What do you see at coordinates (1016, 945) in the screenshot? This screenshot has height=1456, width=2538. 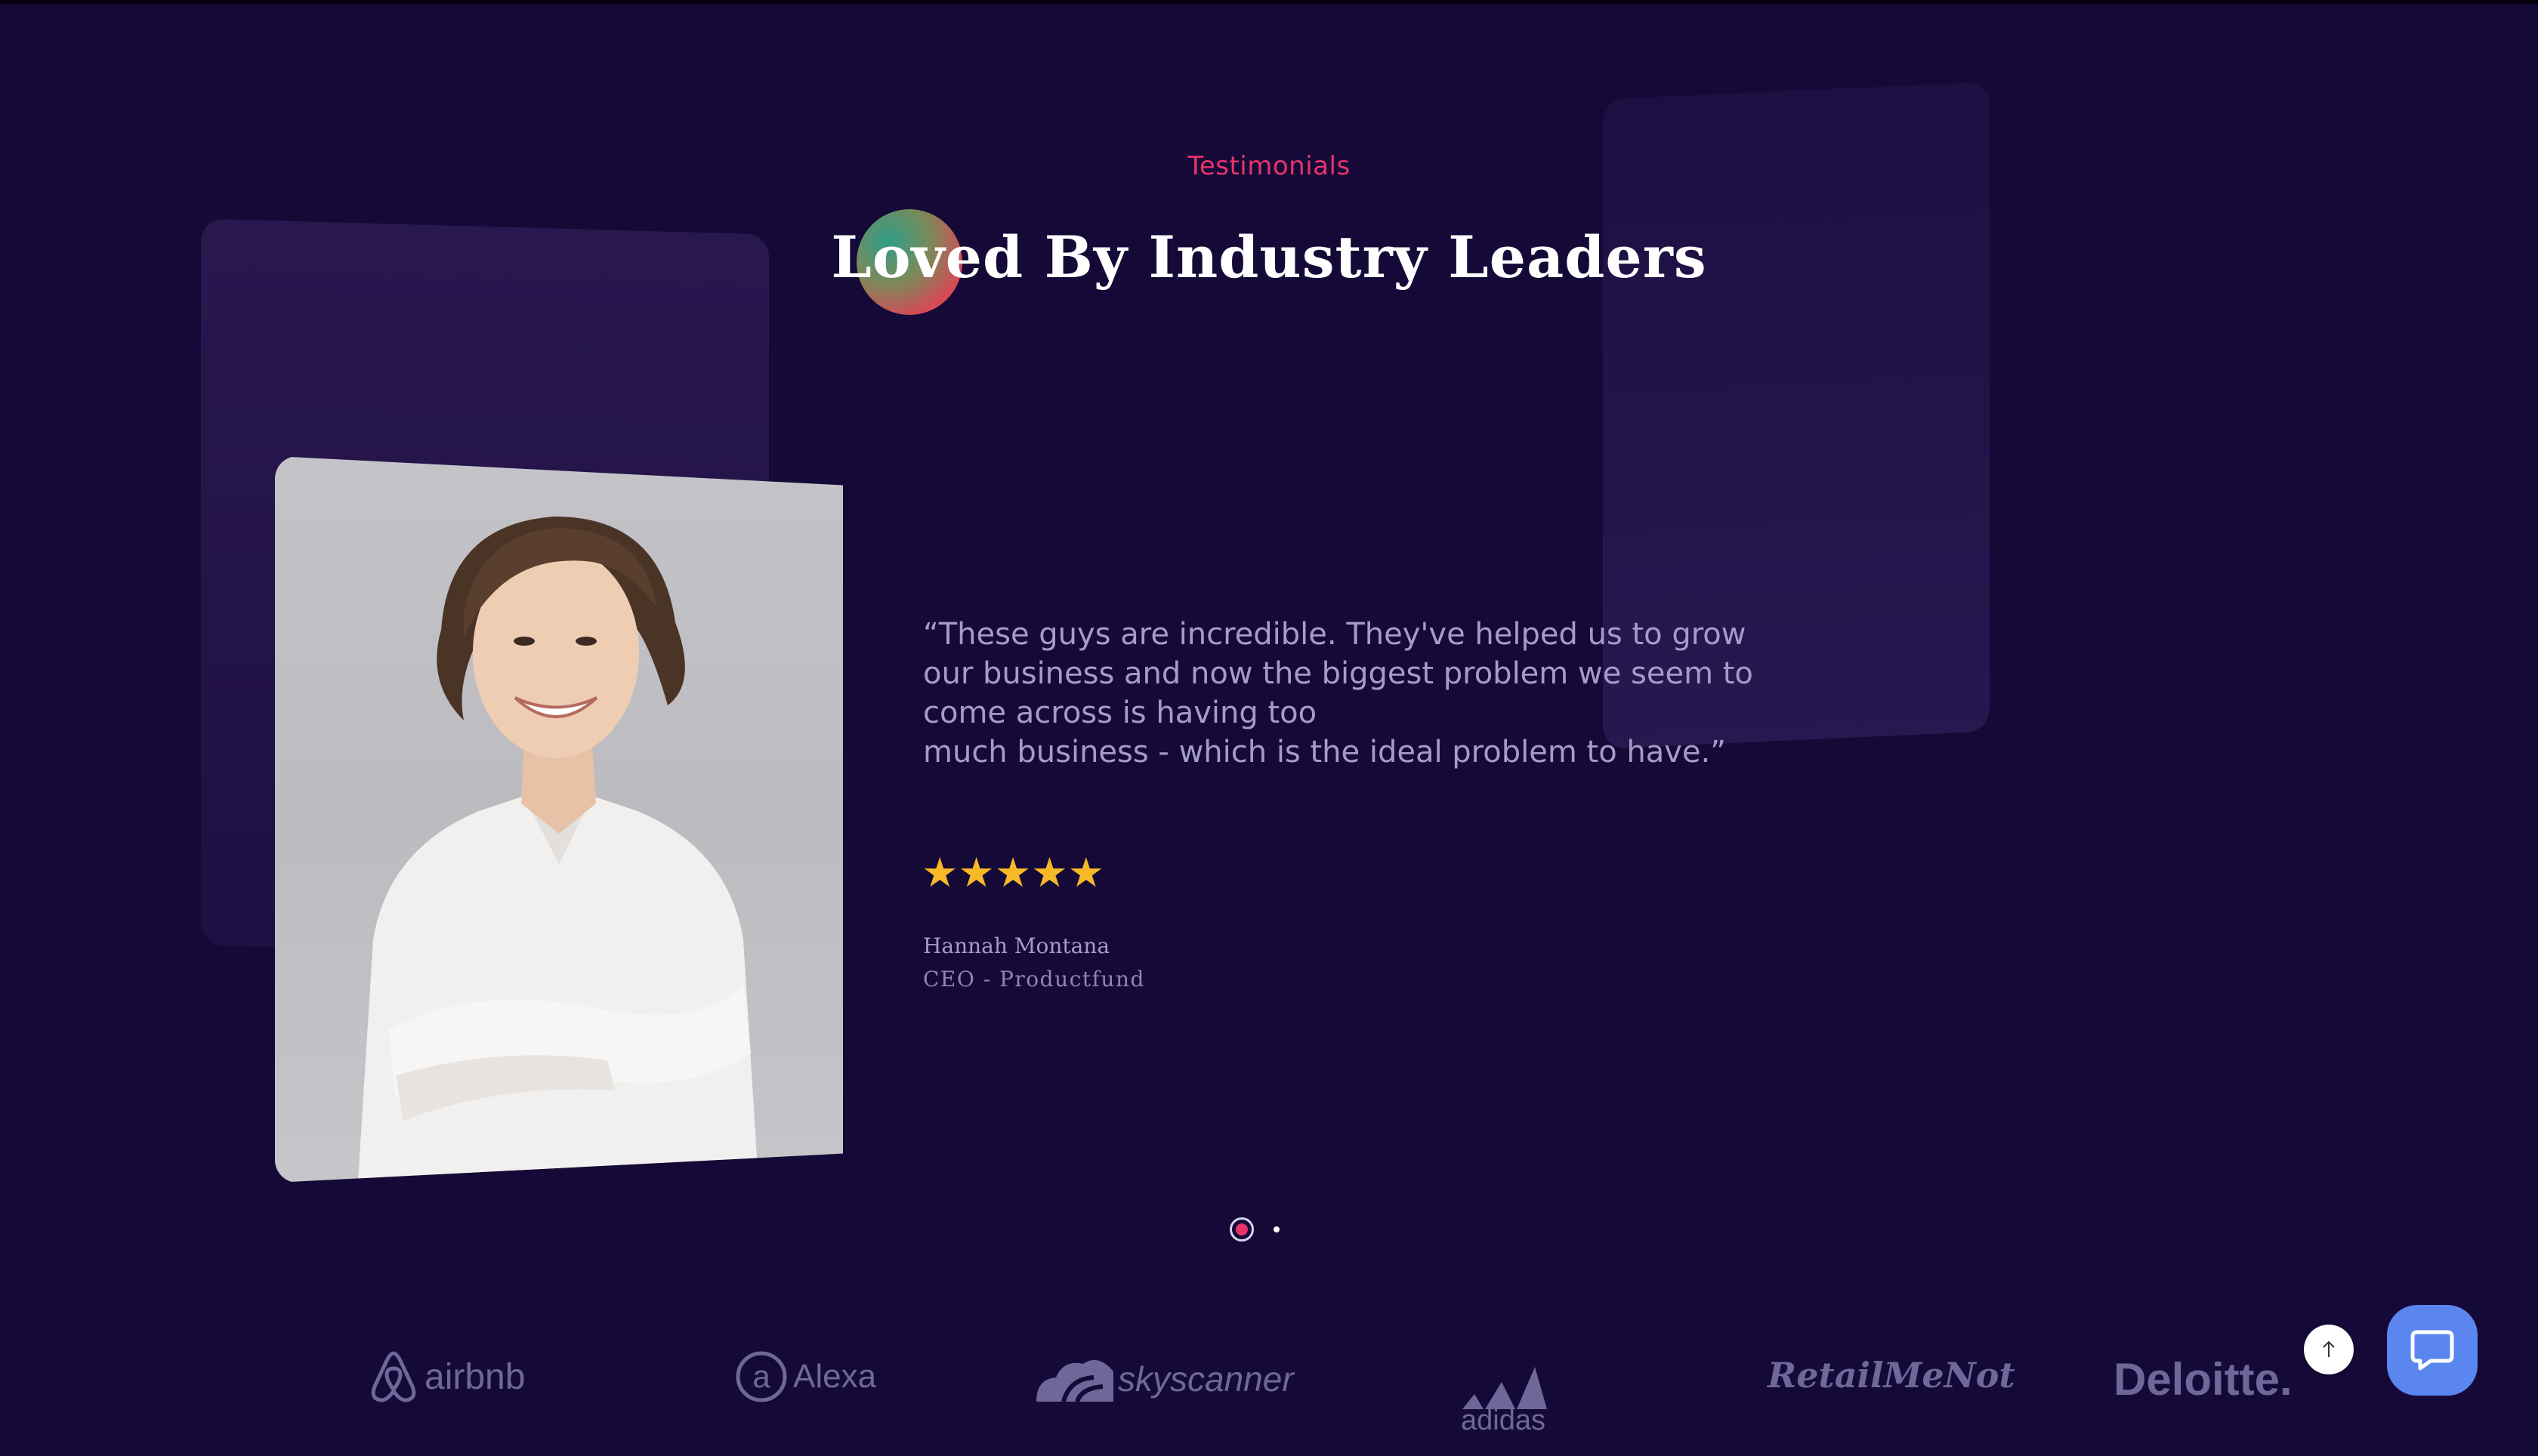 I see `testimonial-author: Hannah Montana` at bounding box center [1016, 945].